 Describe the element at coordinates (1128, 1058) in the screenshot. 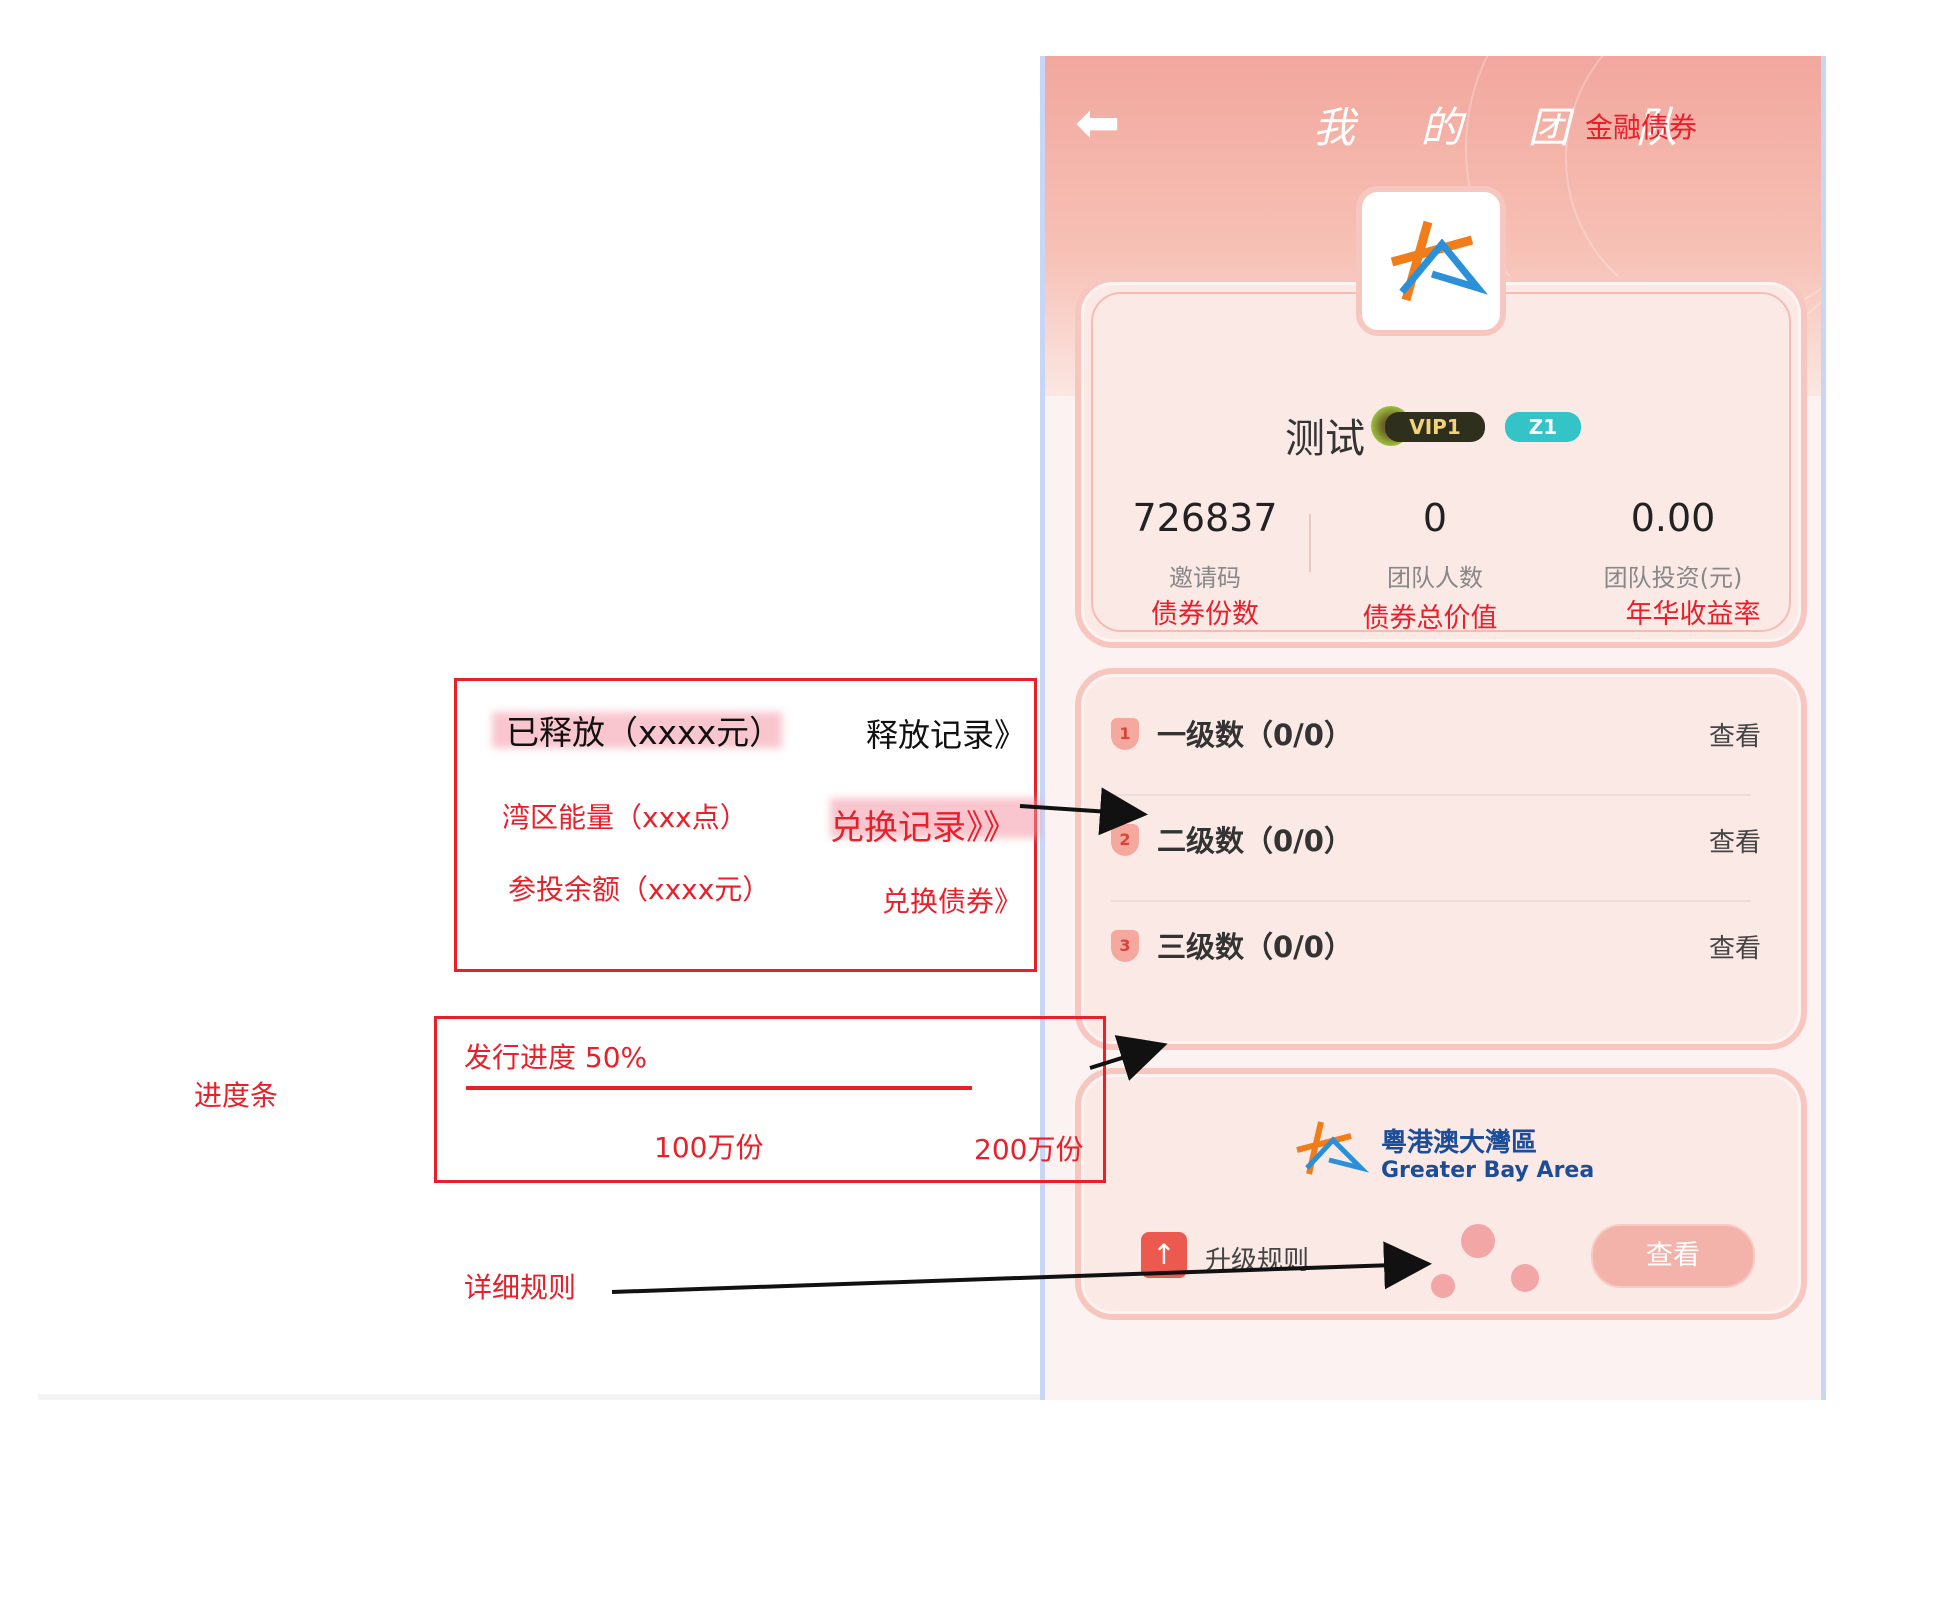

I see `arrow-to-progress-position` at that location.